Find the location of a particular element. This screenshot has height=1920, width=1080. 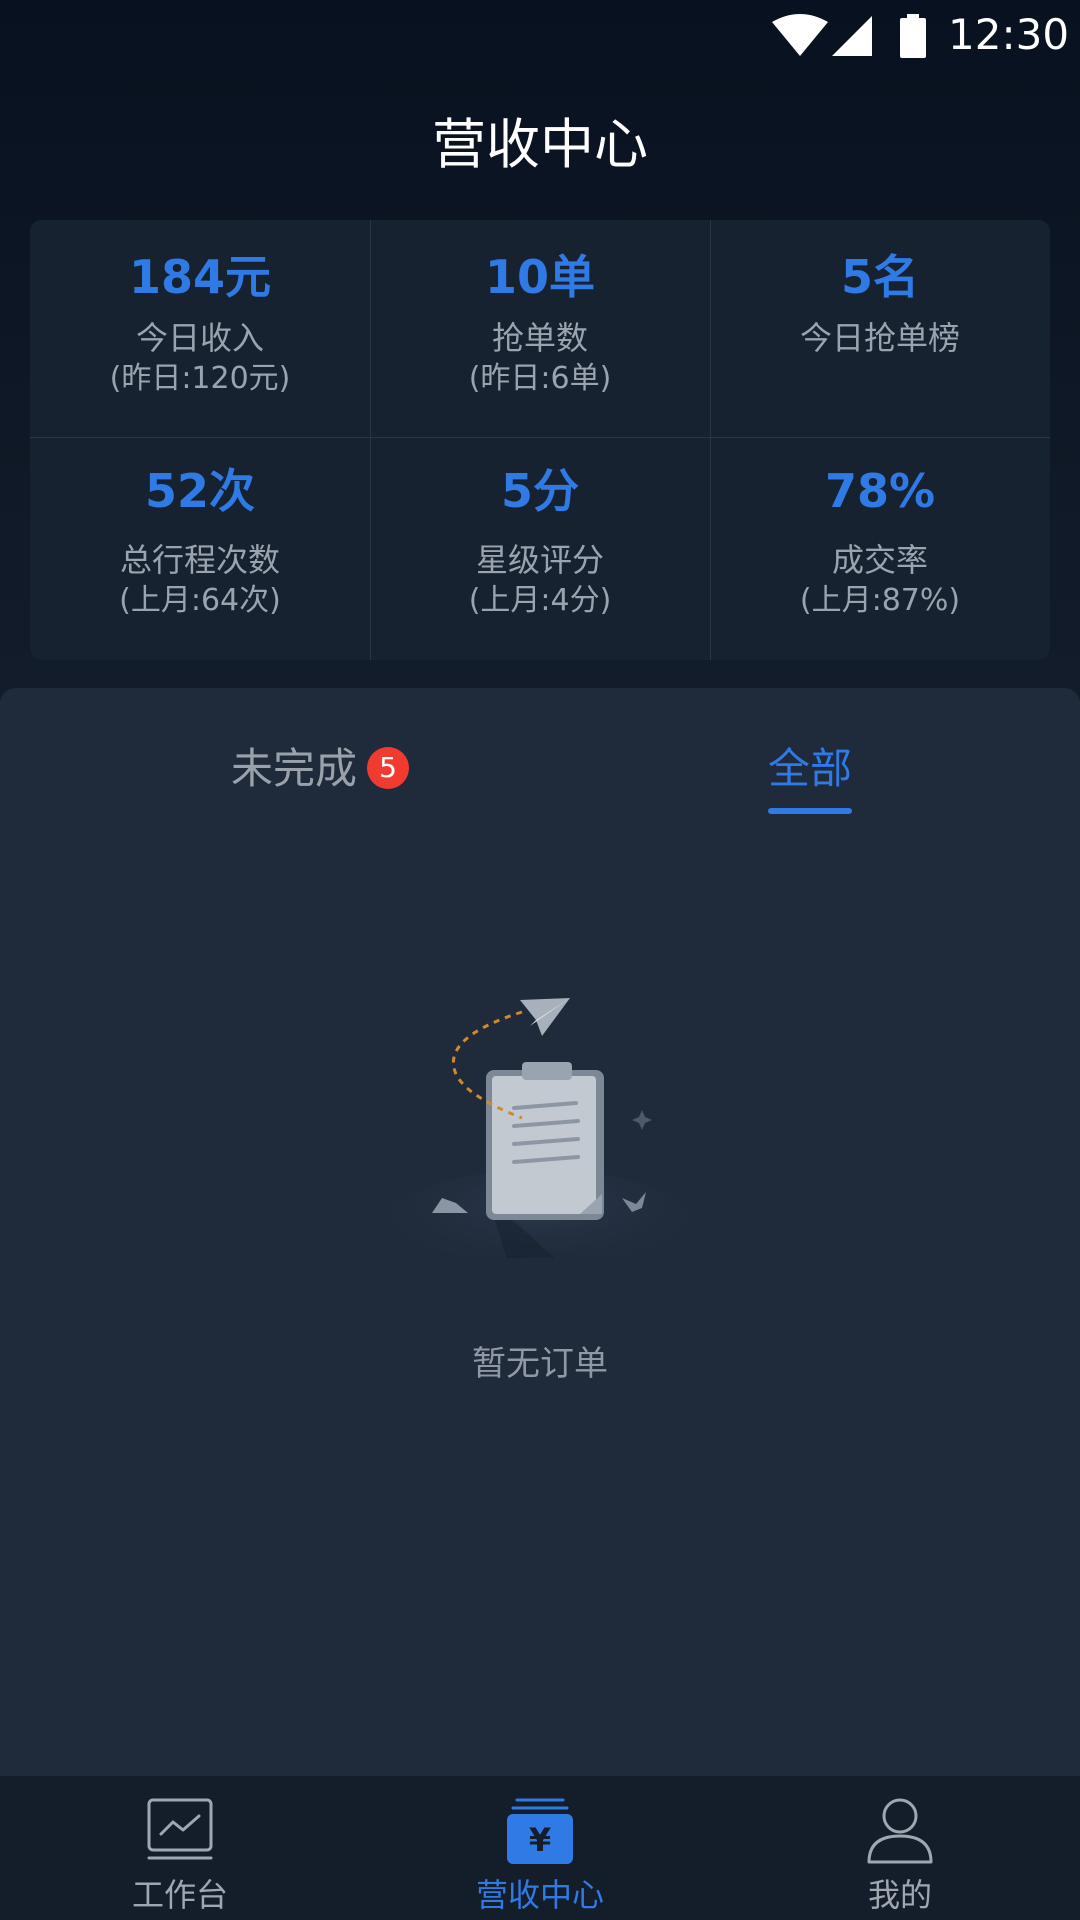

stat-label: 星级评分 is located at coordinates (539, 560).